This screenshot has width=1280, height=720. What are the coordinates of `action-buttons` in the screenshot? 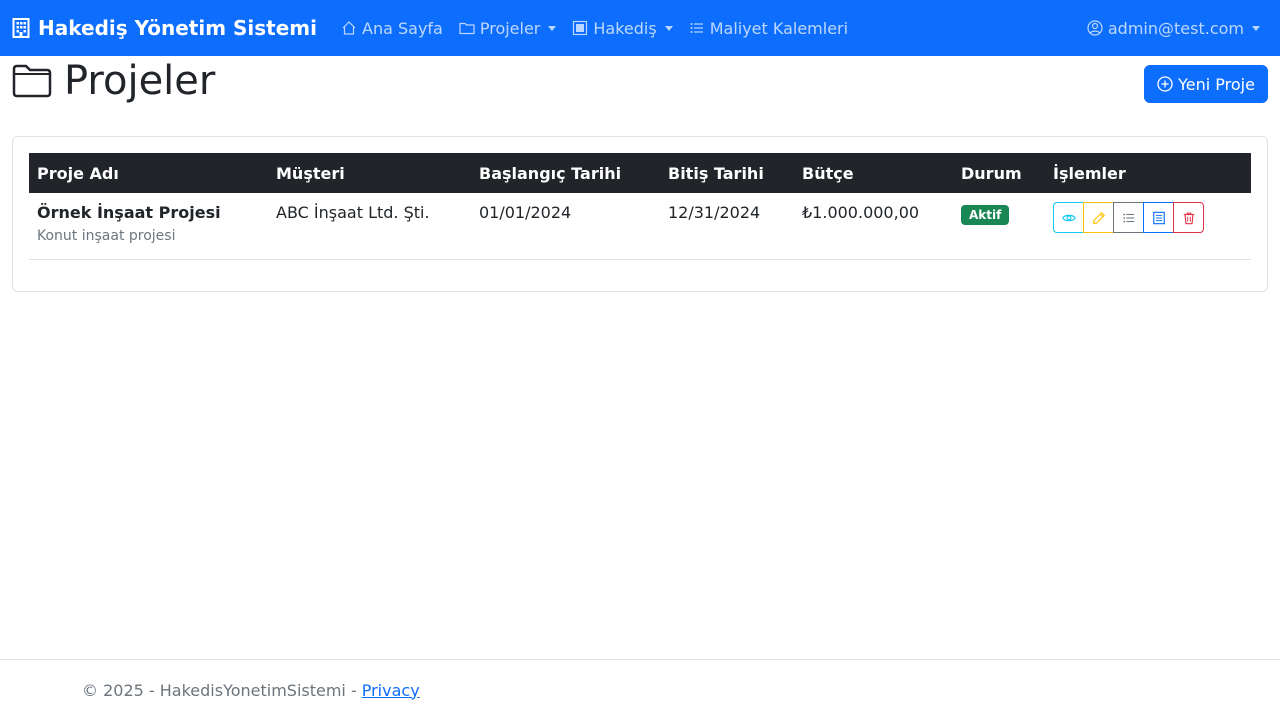 It's located at (1148, 217).